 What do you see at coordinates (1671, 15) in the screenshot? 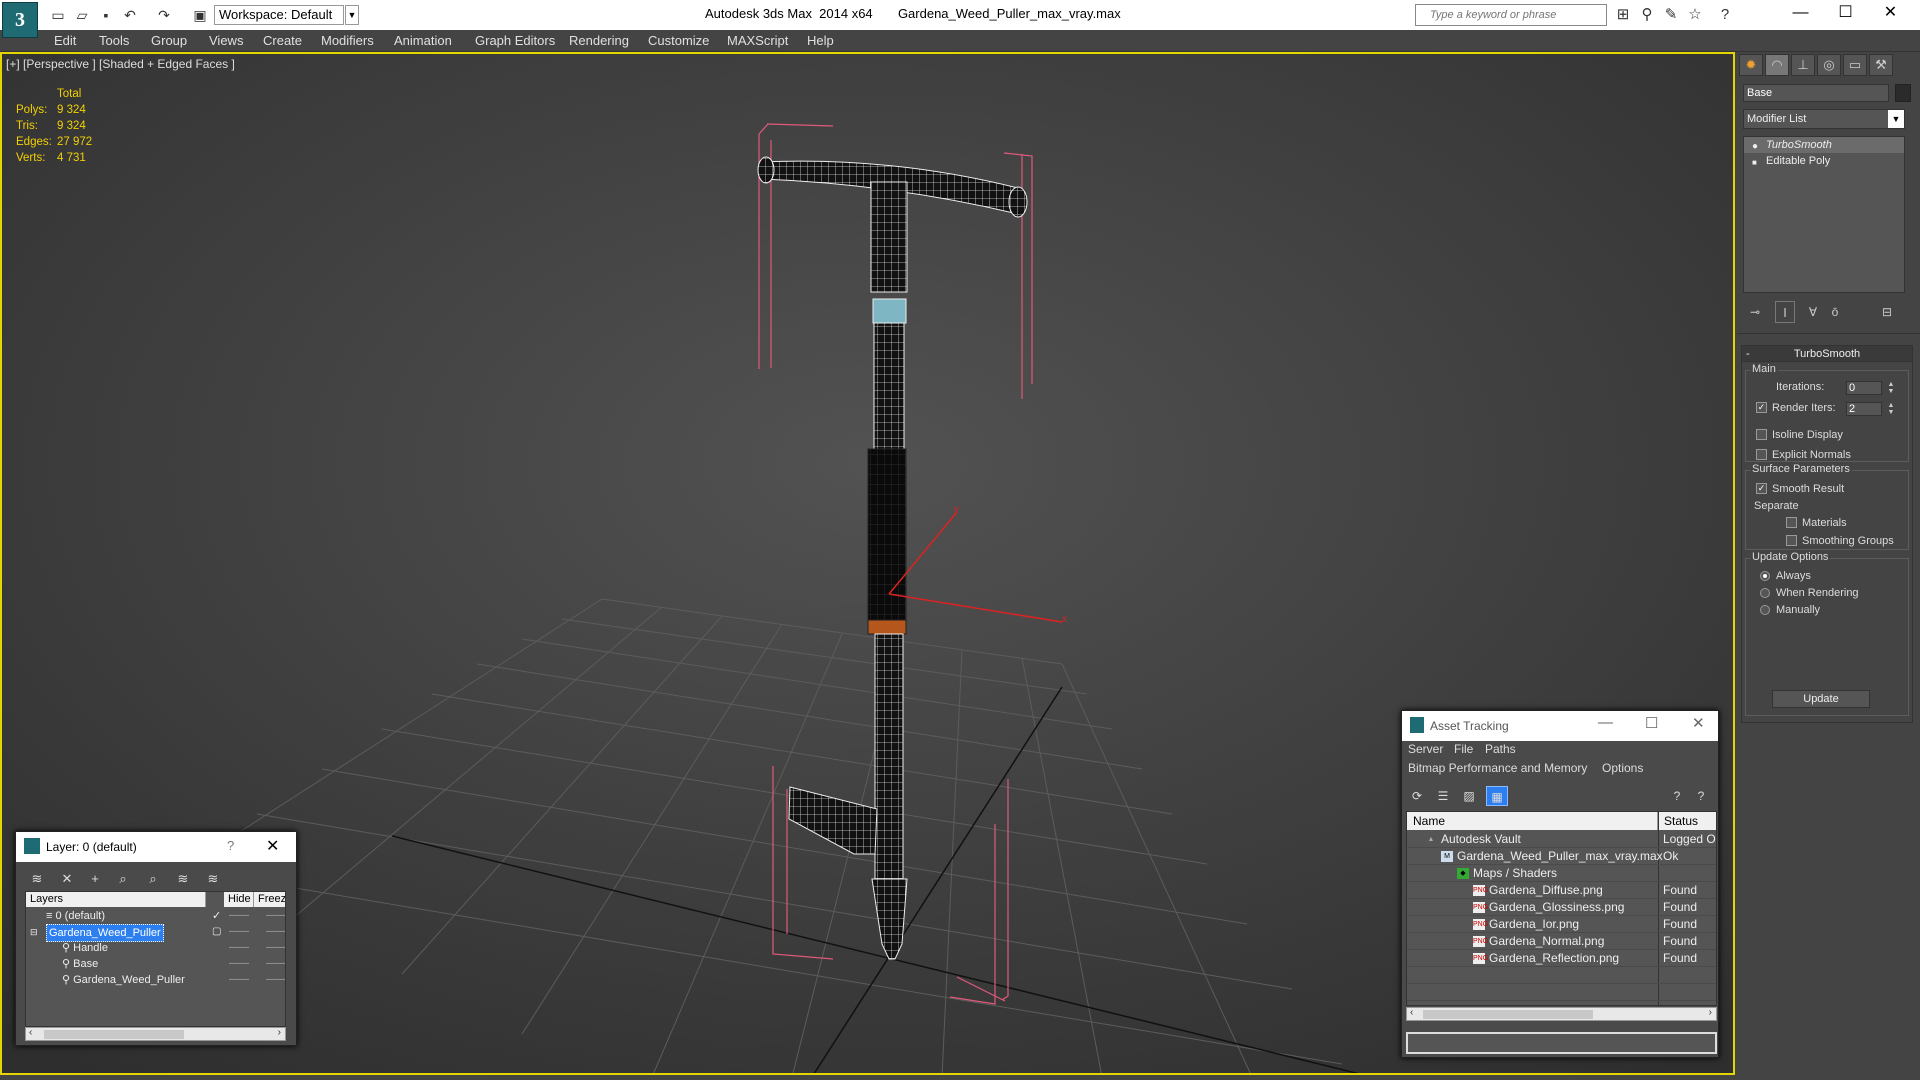
I see `communication-center-icon: ✎` at bounding box center [1671, 15].